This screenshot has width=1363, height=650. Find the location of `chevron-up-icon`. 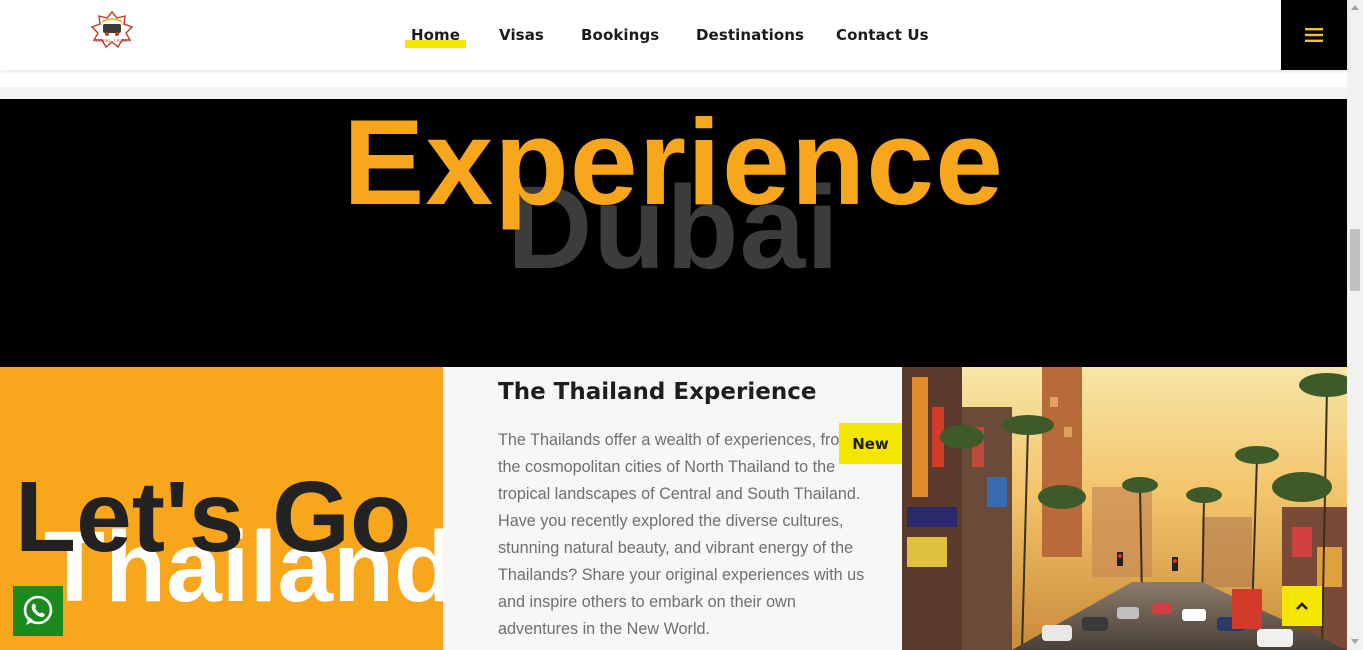

chevron-up-icon is located at coordinates (1302, 606).